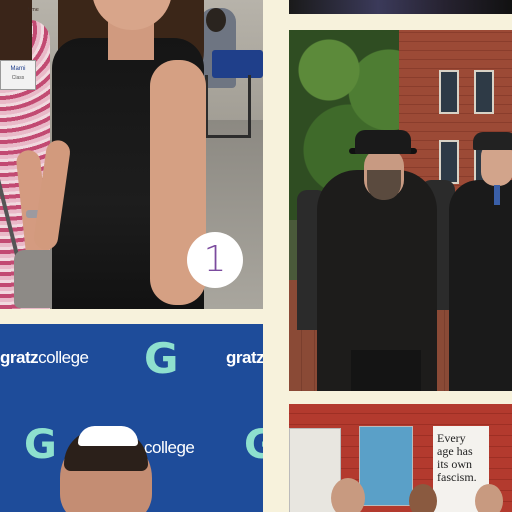 Image resolution: width=512 pixels, height=512 pixels. Describe the element at coordinates (384, 185) in the screenshot. I see `man-hat-beard` at that location.